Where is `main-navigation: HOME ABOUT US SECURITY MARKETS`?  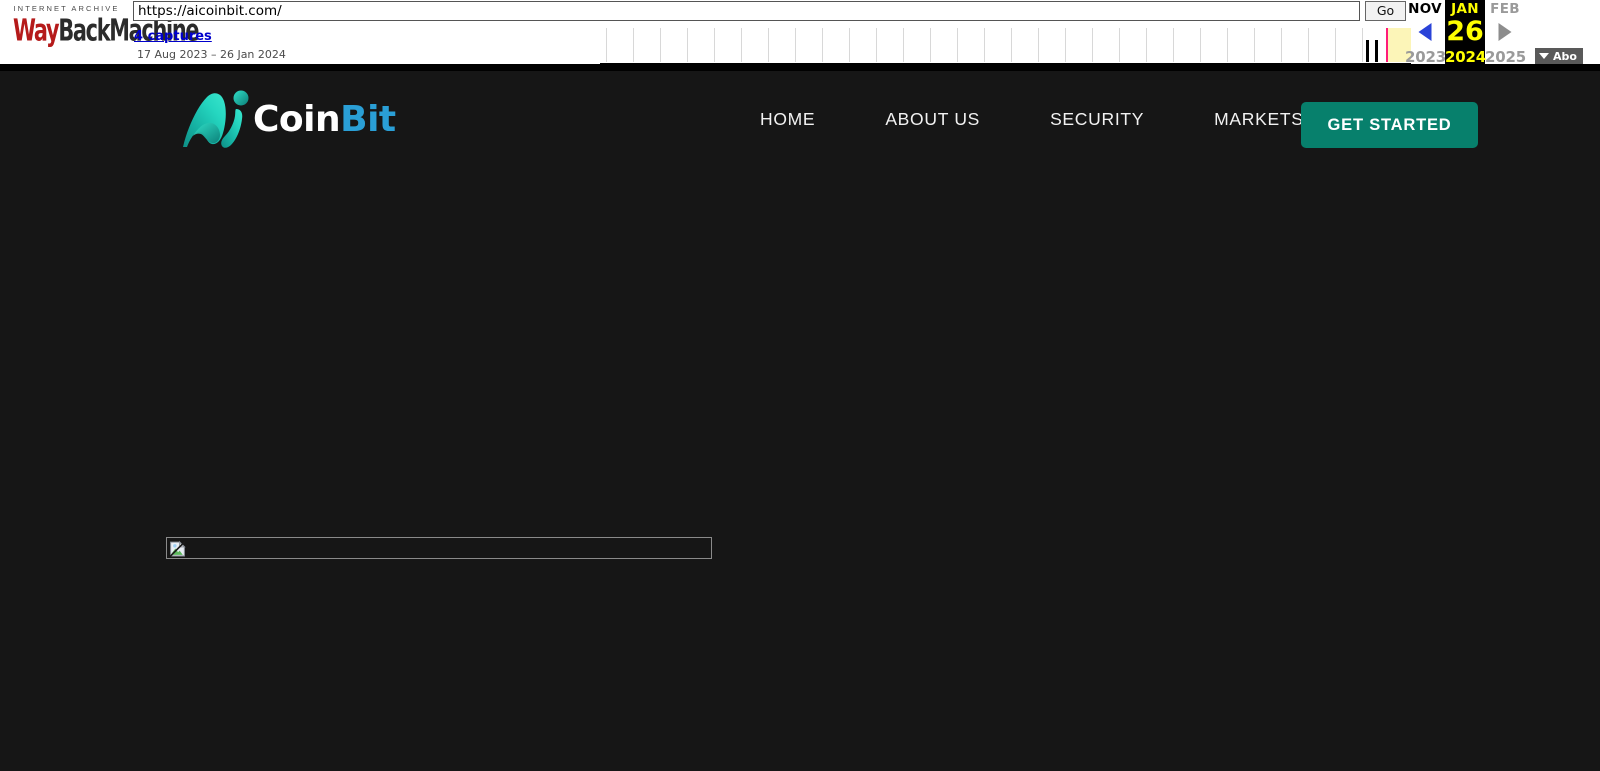 main-navigation: HOME ABOUT US SECURITY MARKETS is located at coordinates (1032, 119).